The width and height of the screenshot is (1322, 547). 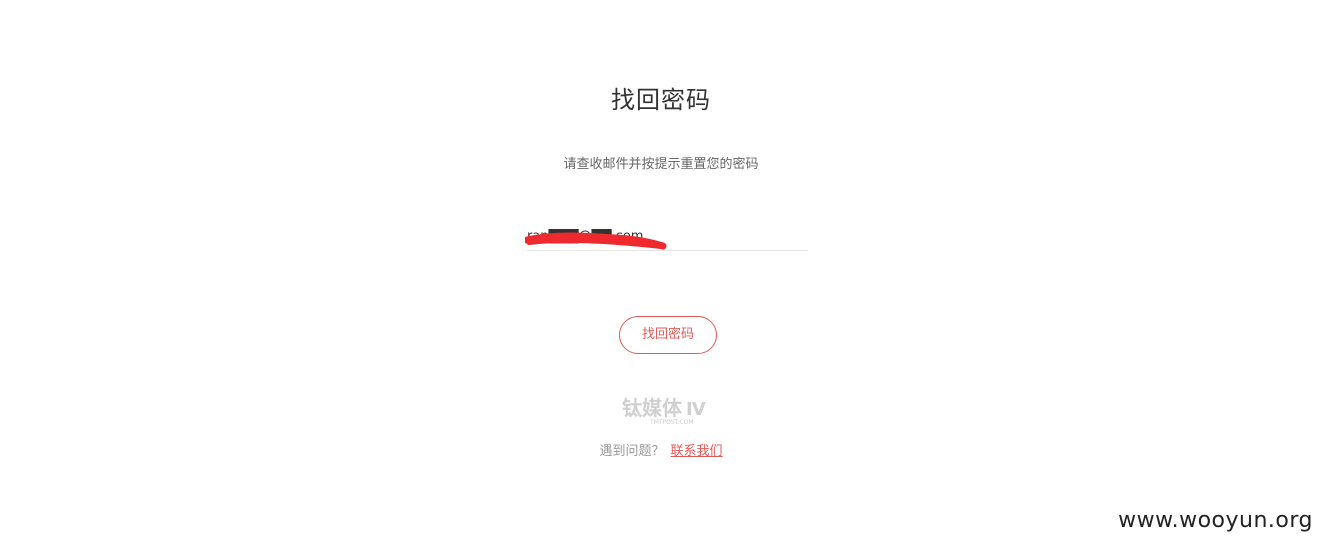 I want to click on page-subtitle: 请查收邮件并按提示重置您的密码, so click(x=661, y=164).